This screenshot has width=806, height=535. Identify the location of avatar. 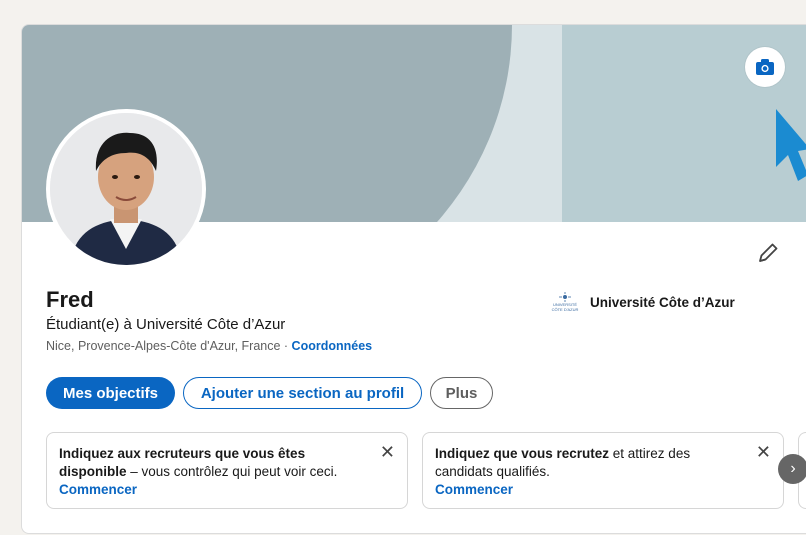
(126, 189).